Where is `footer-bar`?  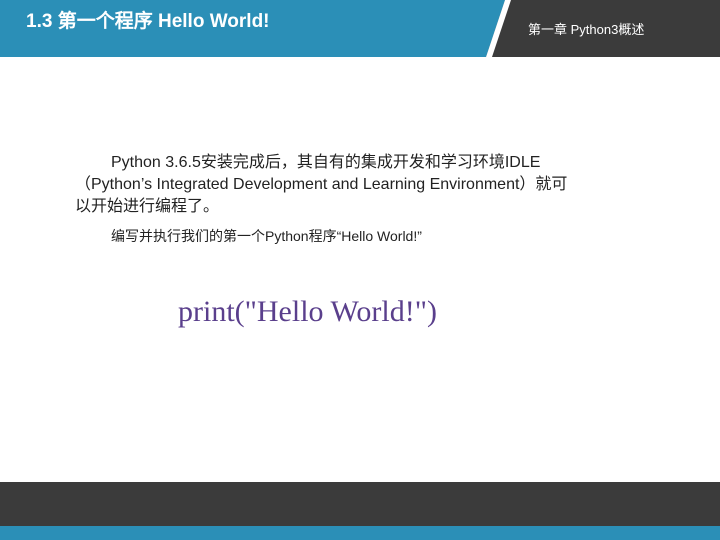
footer-bar is located at coordinates (360, 504).